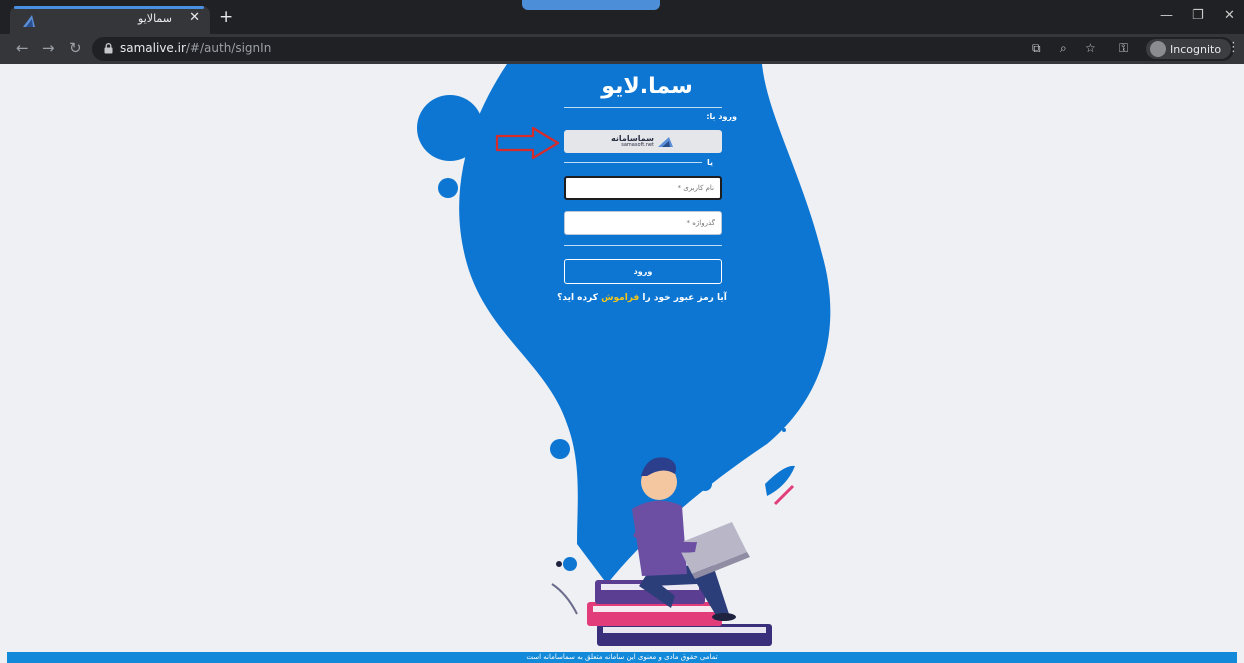  I want to click on forgot-password-link: فراموش, so click(620, 298).